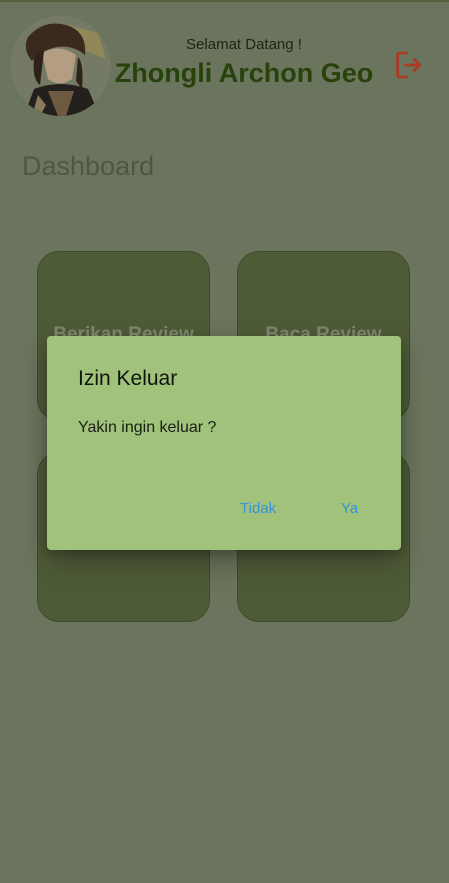 Image resolution: width=449 pixels, height=883 pixels. I want to click on status-bar-strip, so click(224, 1).